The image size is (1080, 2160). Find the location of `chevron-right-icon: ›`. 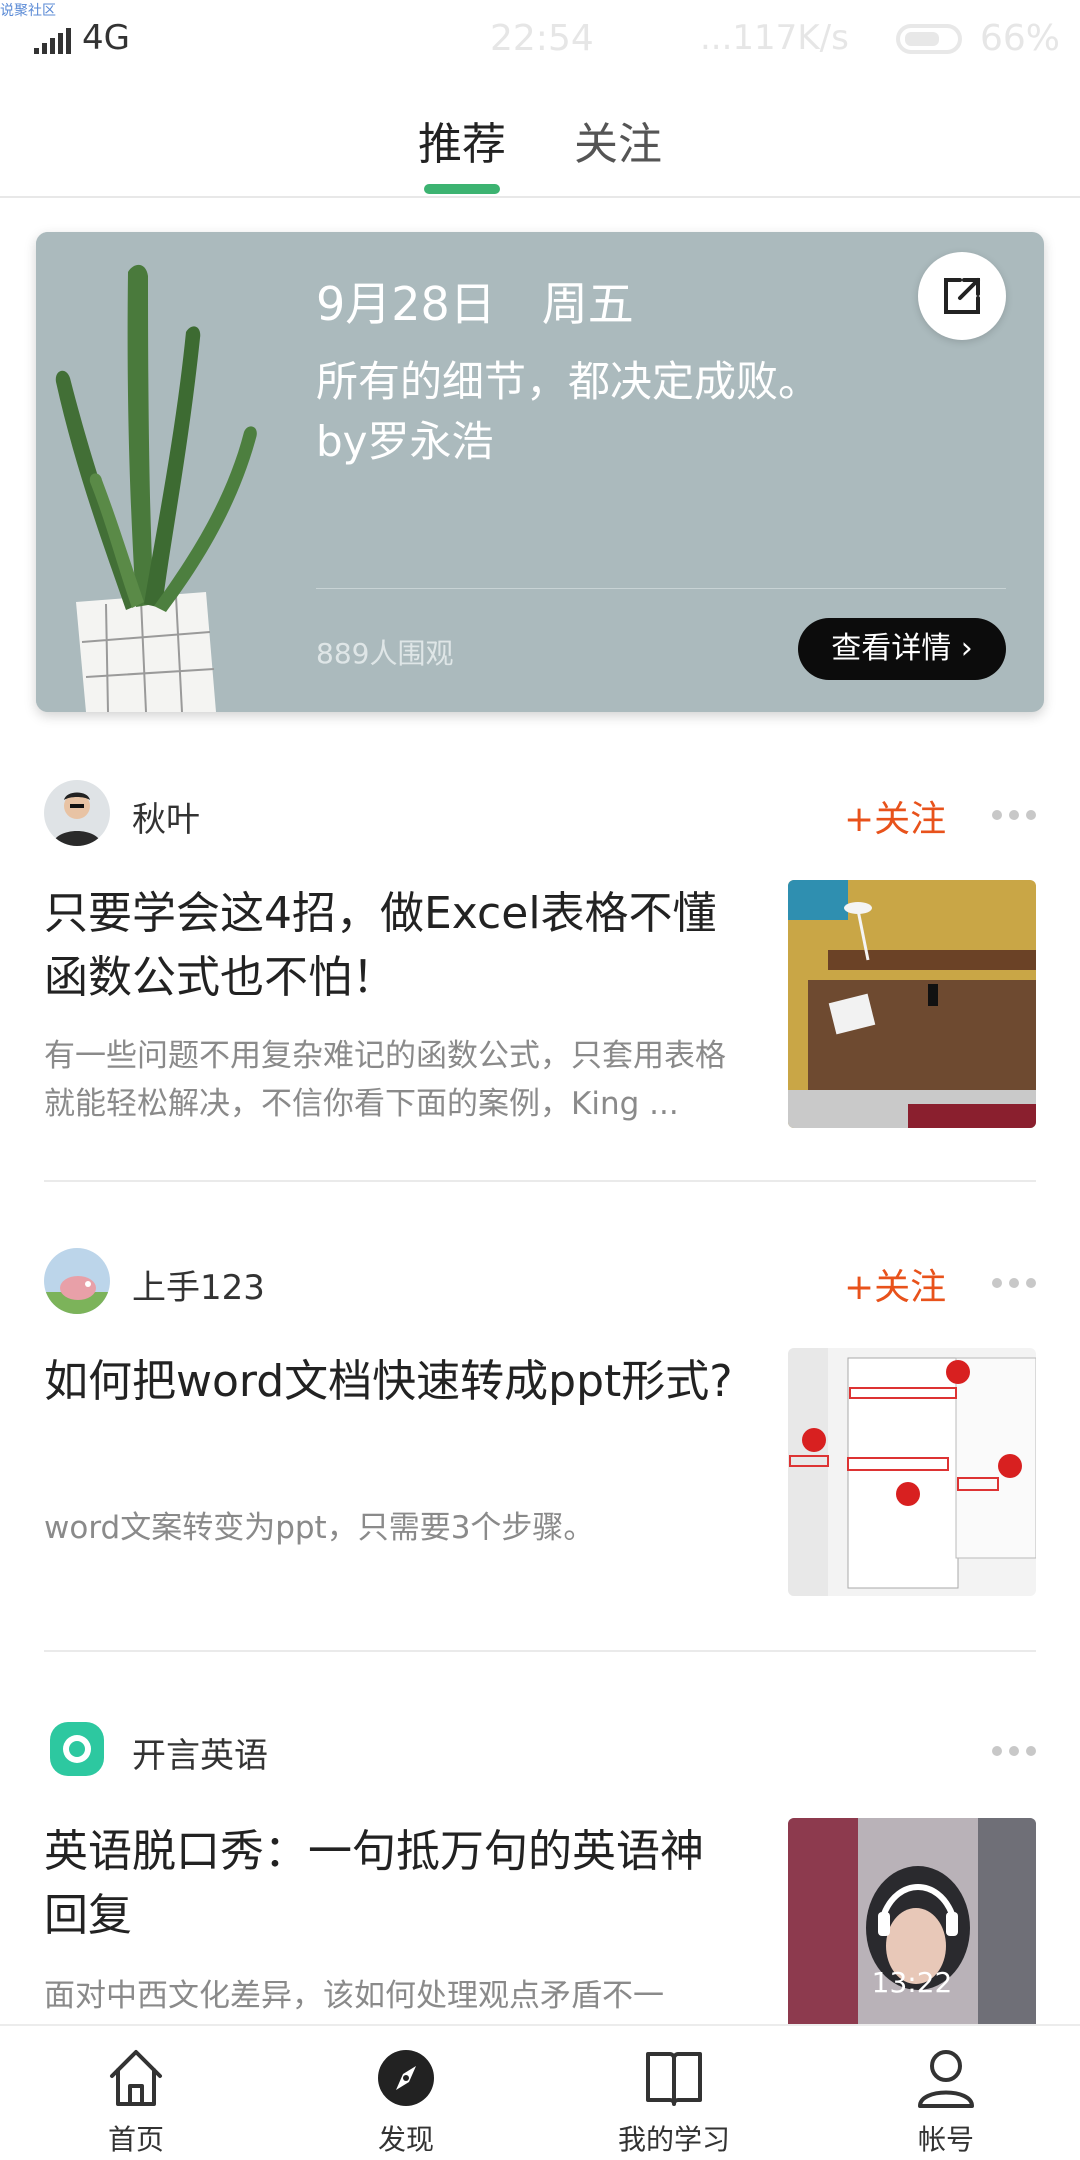

chevron-right-icon: › is located at coordinates (966, 648).